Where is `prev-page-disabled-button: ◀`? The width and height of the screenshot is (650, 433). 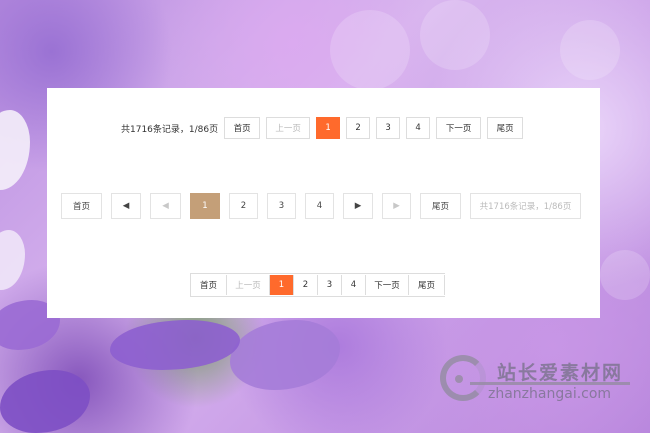 prev-page-disabled-button: ◀ is located at coordinates (165, 206).